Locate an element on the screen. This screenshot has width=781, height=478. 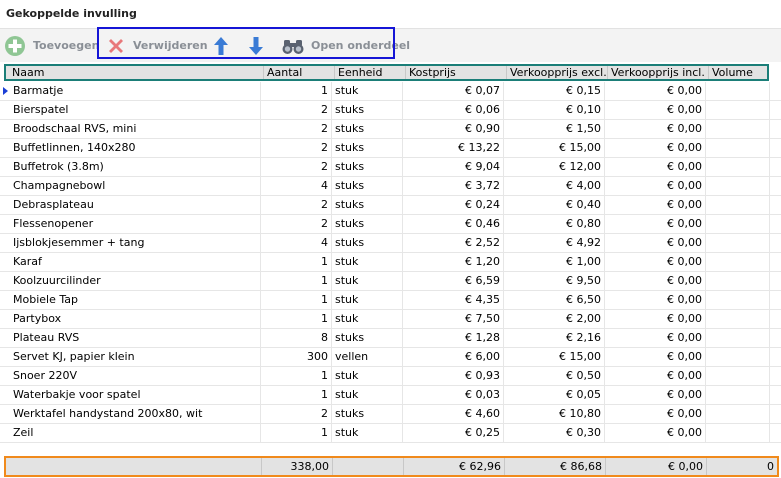
cell-eenheid: vellen is located at coordinates (367, 357).